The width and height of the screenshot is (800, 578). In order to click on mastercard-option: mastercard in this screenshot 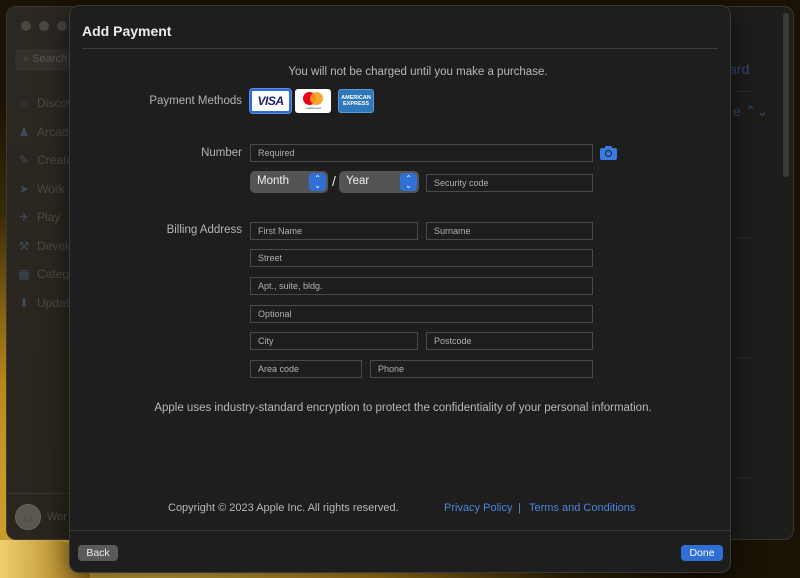, I will do `click(313, 101)`.